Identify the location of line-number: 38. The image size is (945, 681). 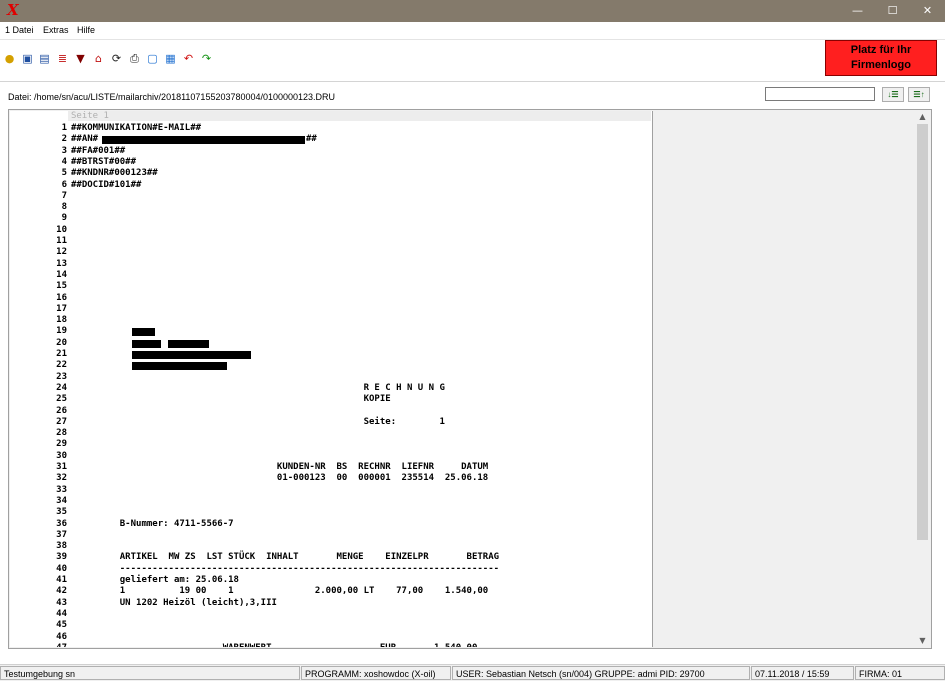
(61, 546).